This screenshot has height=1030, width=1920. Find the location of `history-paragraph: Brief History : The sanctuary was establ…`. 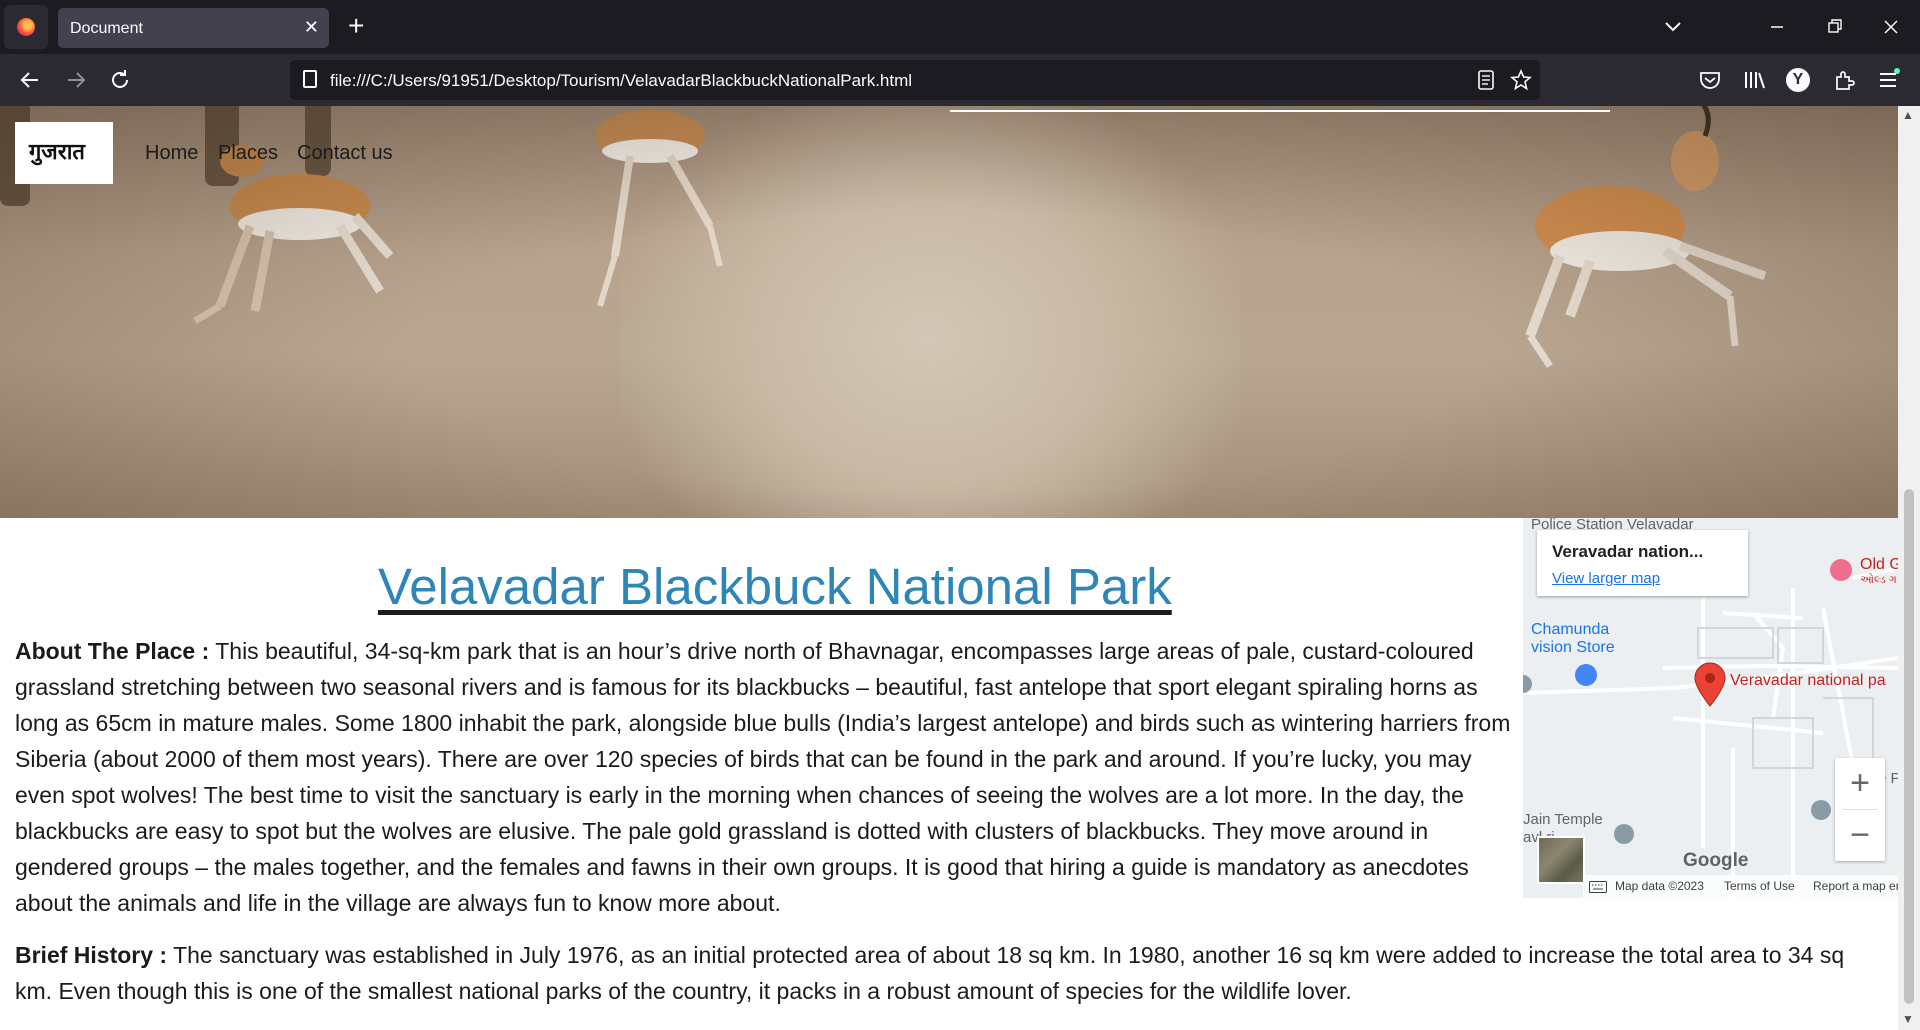

history-paragraph: Brief History : The sanctuary was establ… is located at coordinates (950, 973).